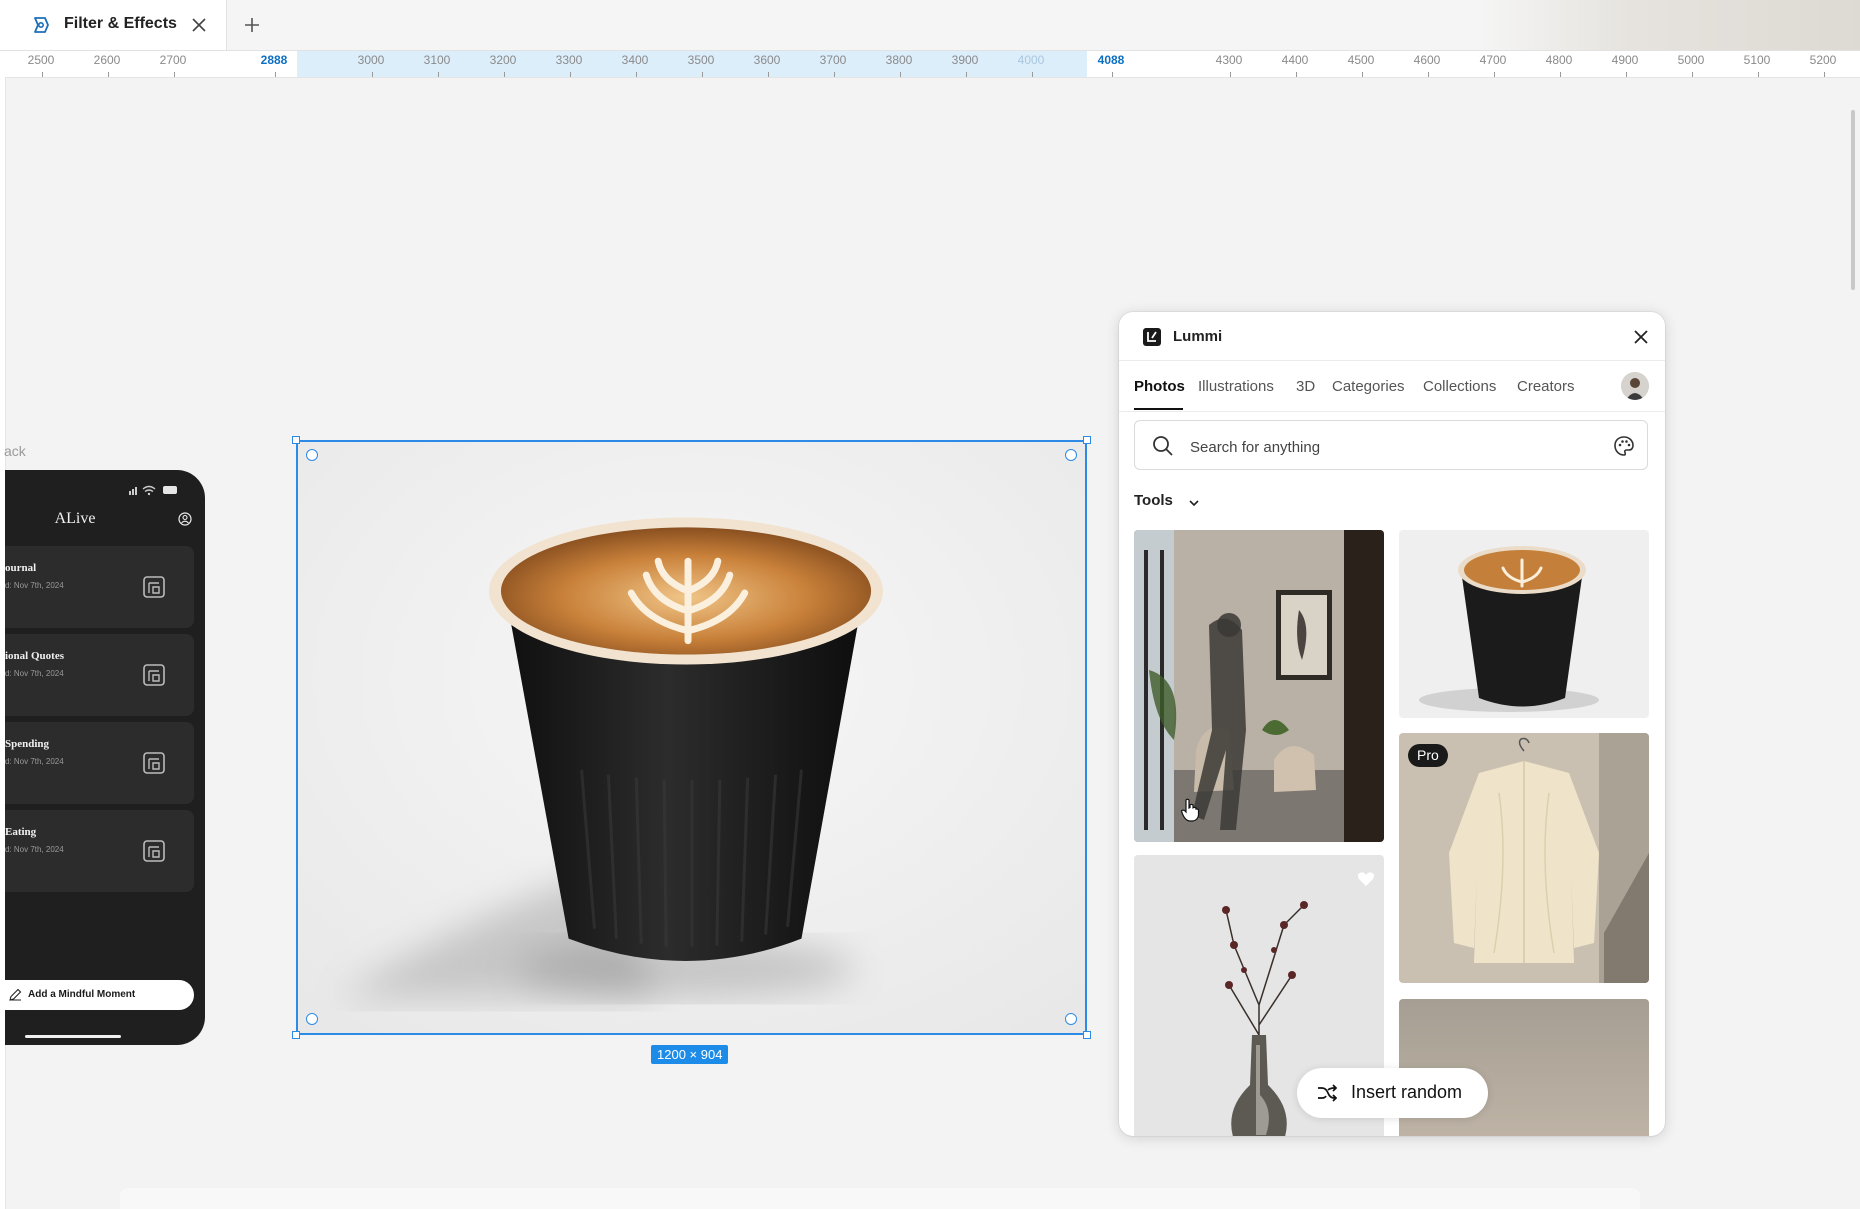  What do you see at coordinates (41, 25) in the screenshot?
I see `figma-plugin-icon` at bounding box center [41, 25].